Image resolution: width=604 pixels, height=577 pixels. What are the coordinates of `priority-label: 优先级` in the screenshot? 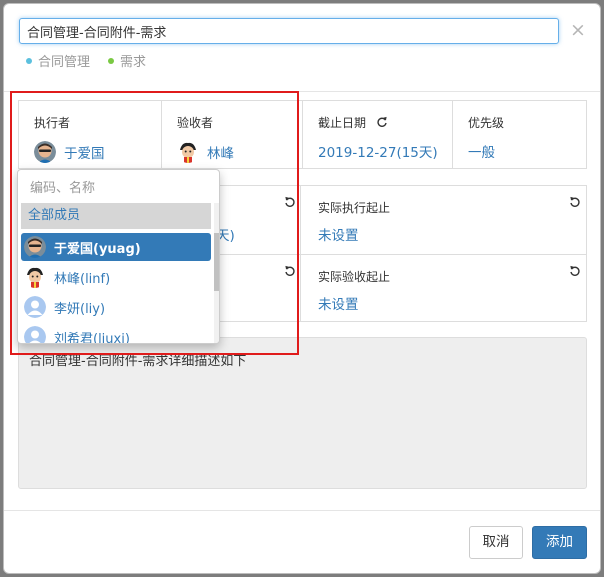 It's located at (486, 123).